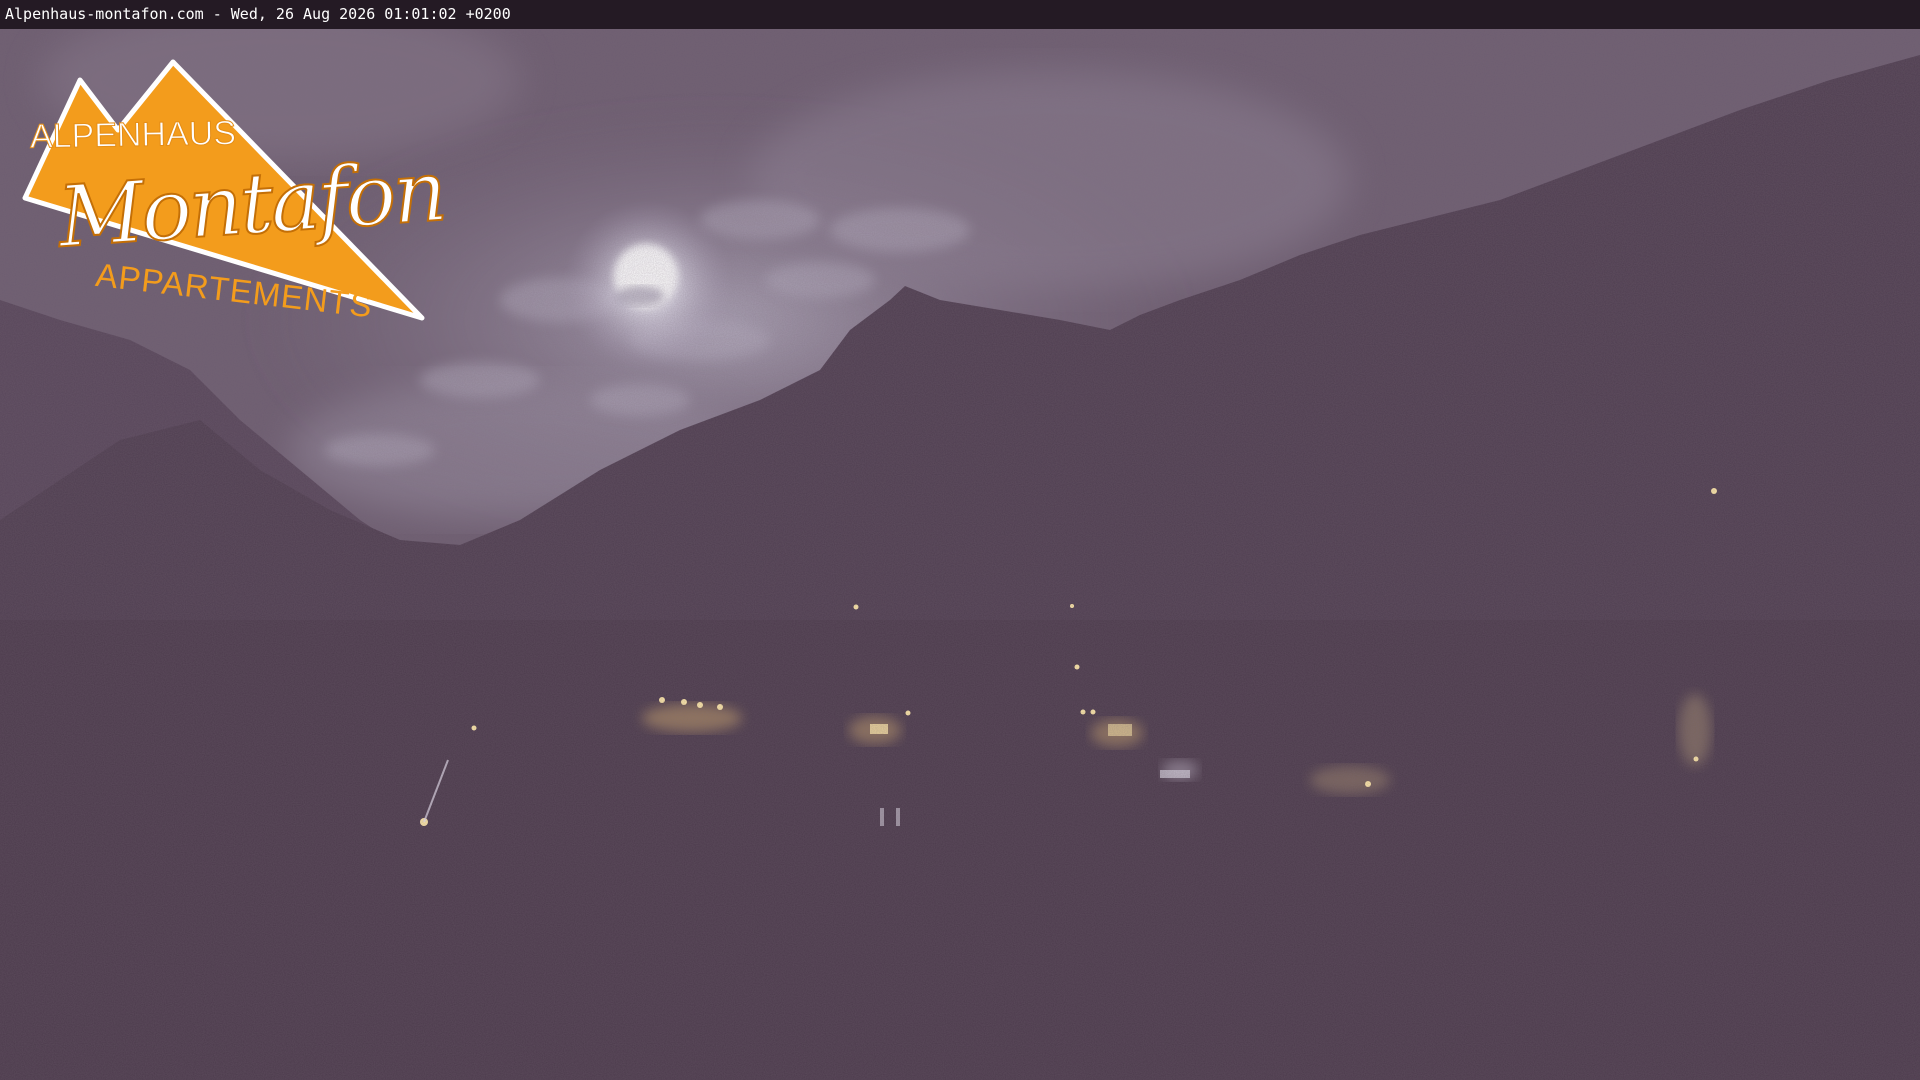  What do you see at coordinates (133, 135) in the screenshot?
I see `logo-brand-text: ALPENHAUS` at bounding box center [133, 135].